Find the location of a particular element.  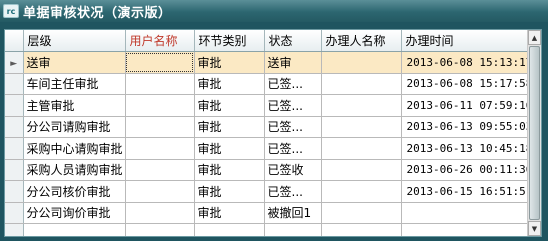

cell-level: 分公司请购审批 is located at coordinates (74, 127).